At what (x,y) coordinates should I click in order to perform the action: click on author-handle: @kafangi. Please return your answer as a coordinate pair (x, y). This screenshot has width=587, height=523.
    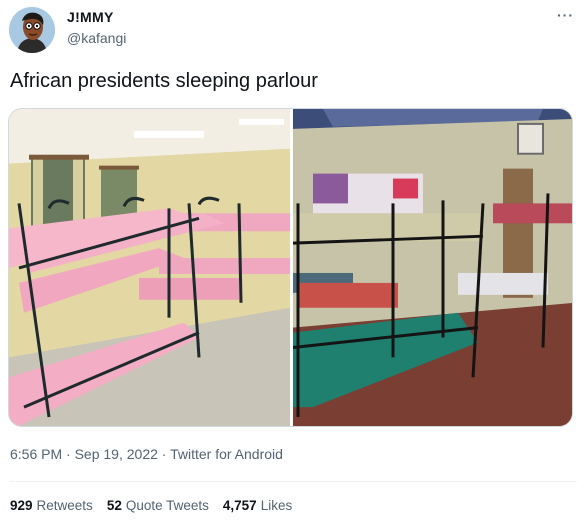
    Looking at the image, I should click on (96, 38).